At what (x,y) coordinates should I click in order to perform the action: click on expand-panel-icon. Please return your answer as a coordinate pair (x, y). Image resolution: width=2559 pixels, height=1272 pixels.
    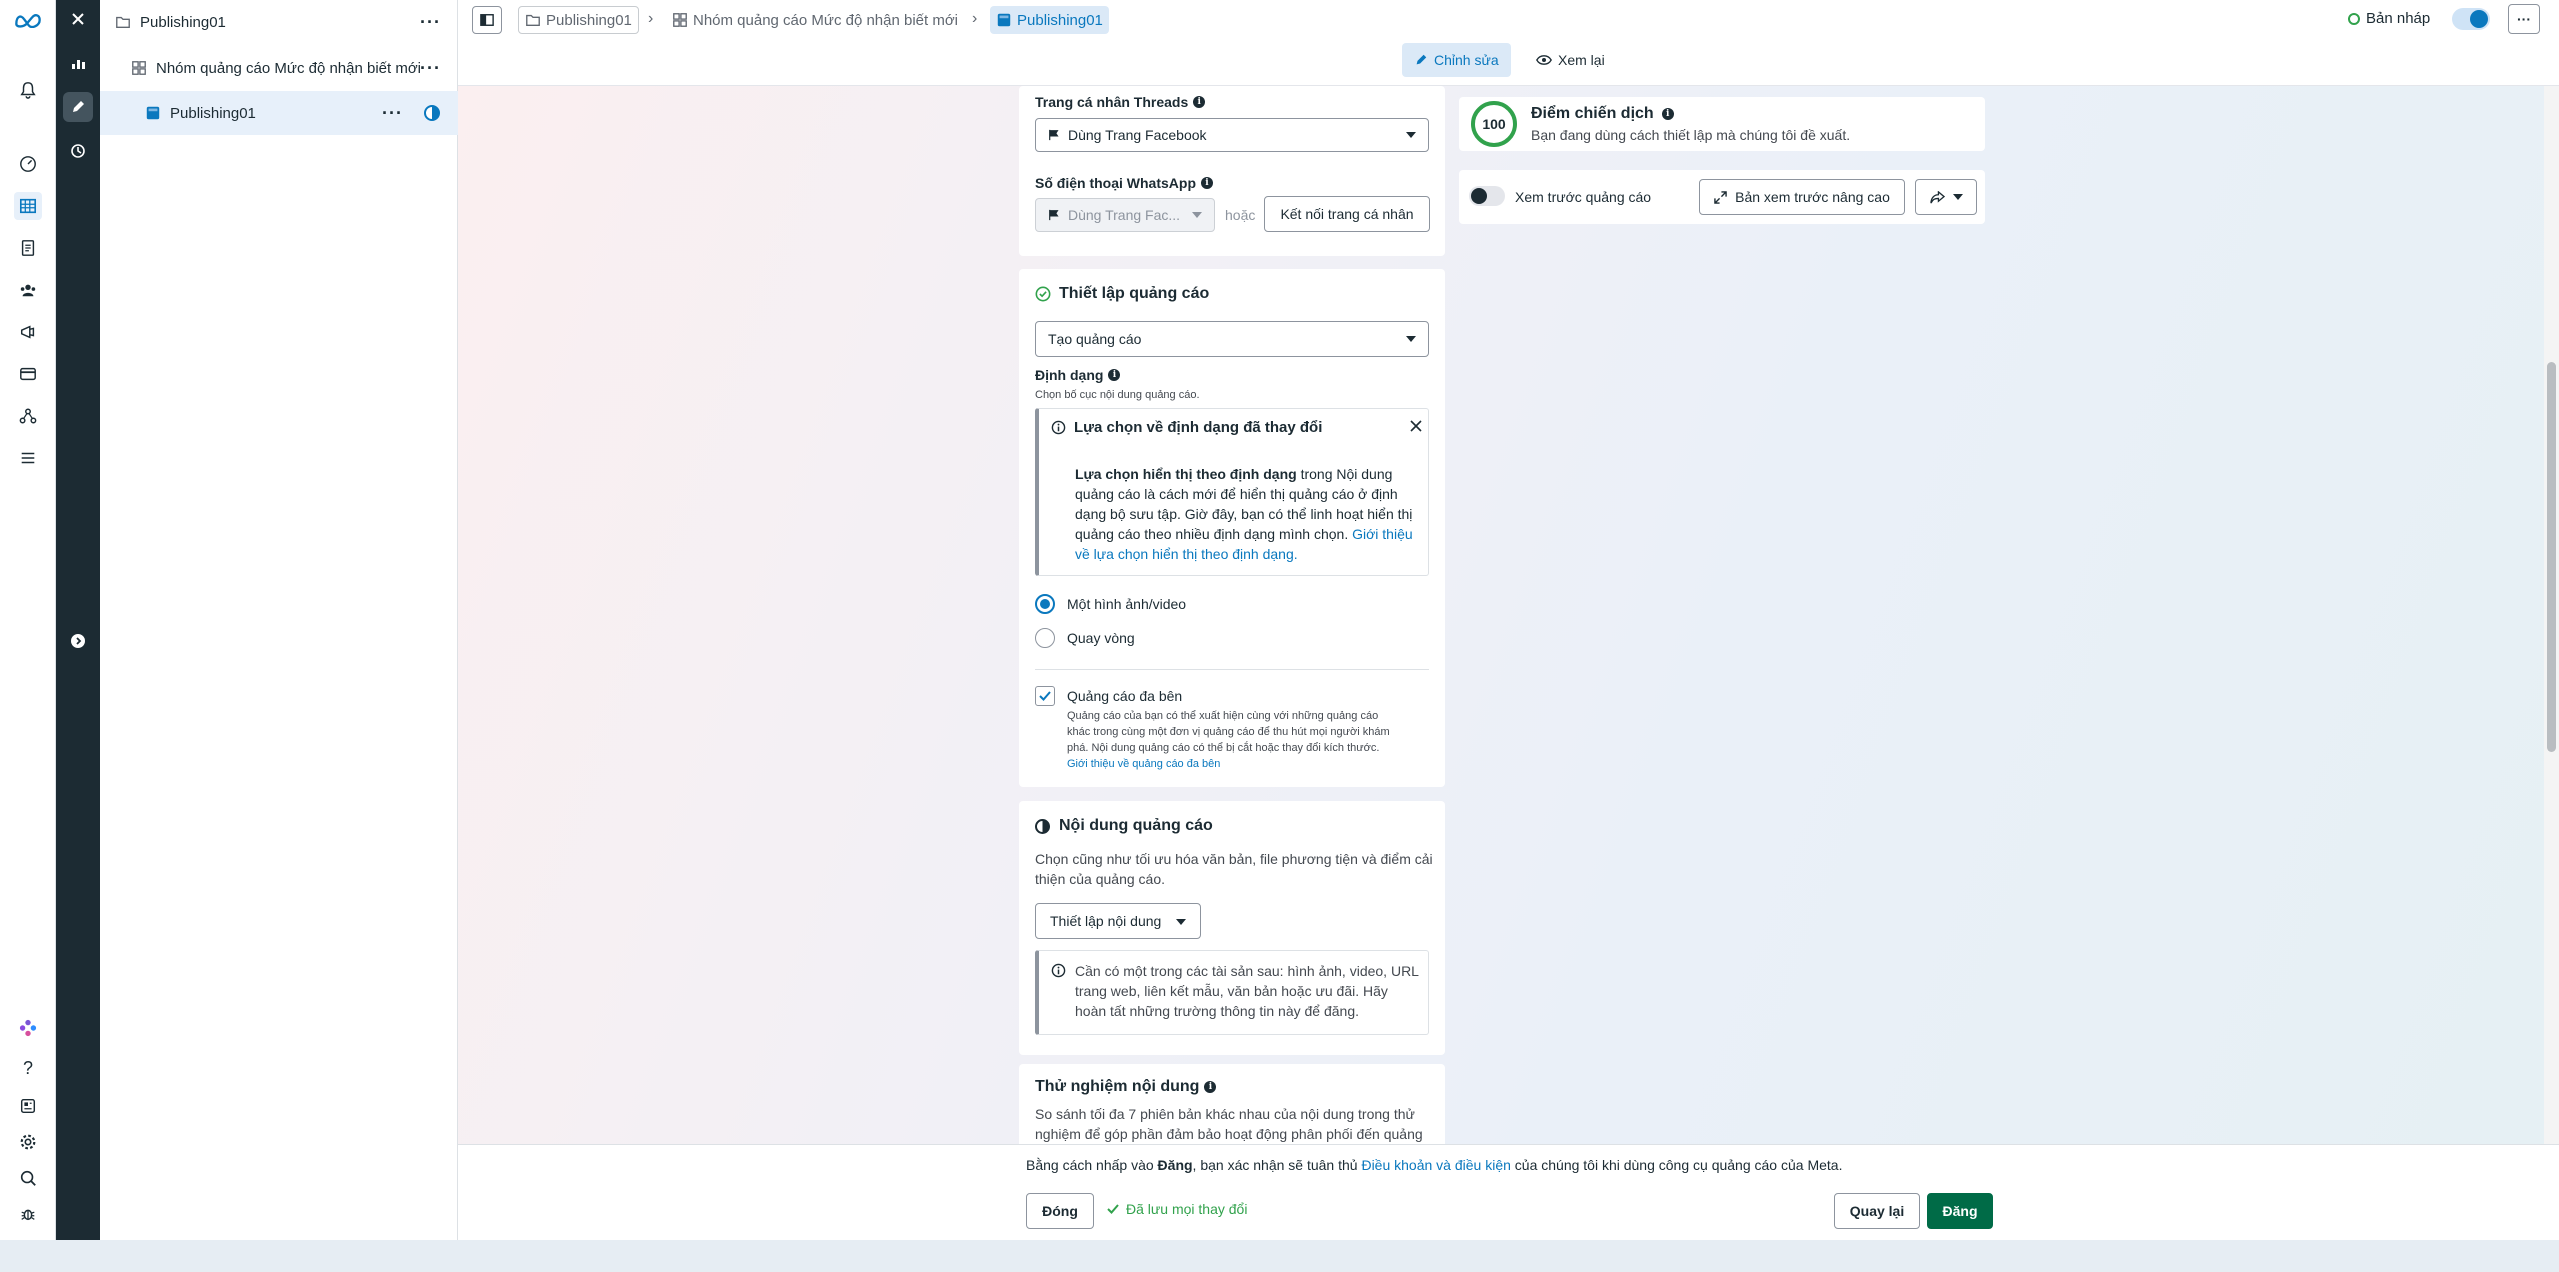
    Looking at the image, I should click on (78, 641).